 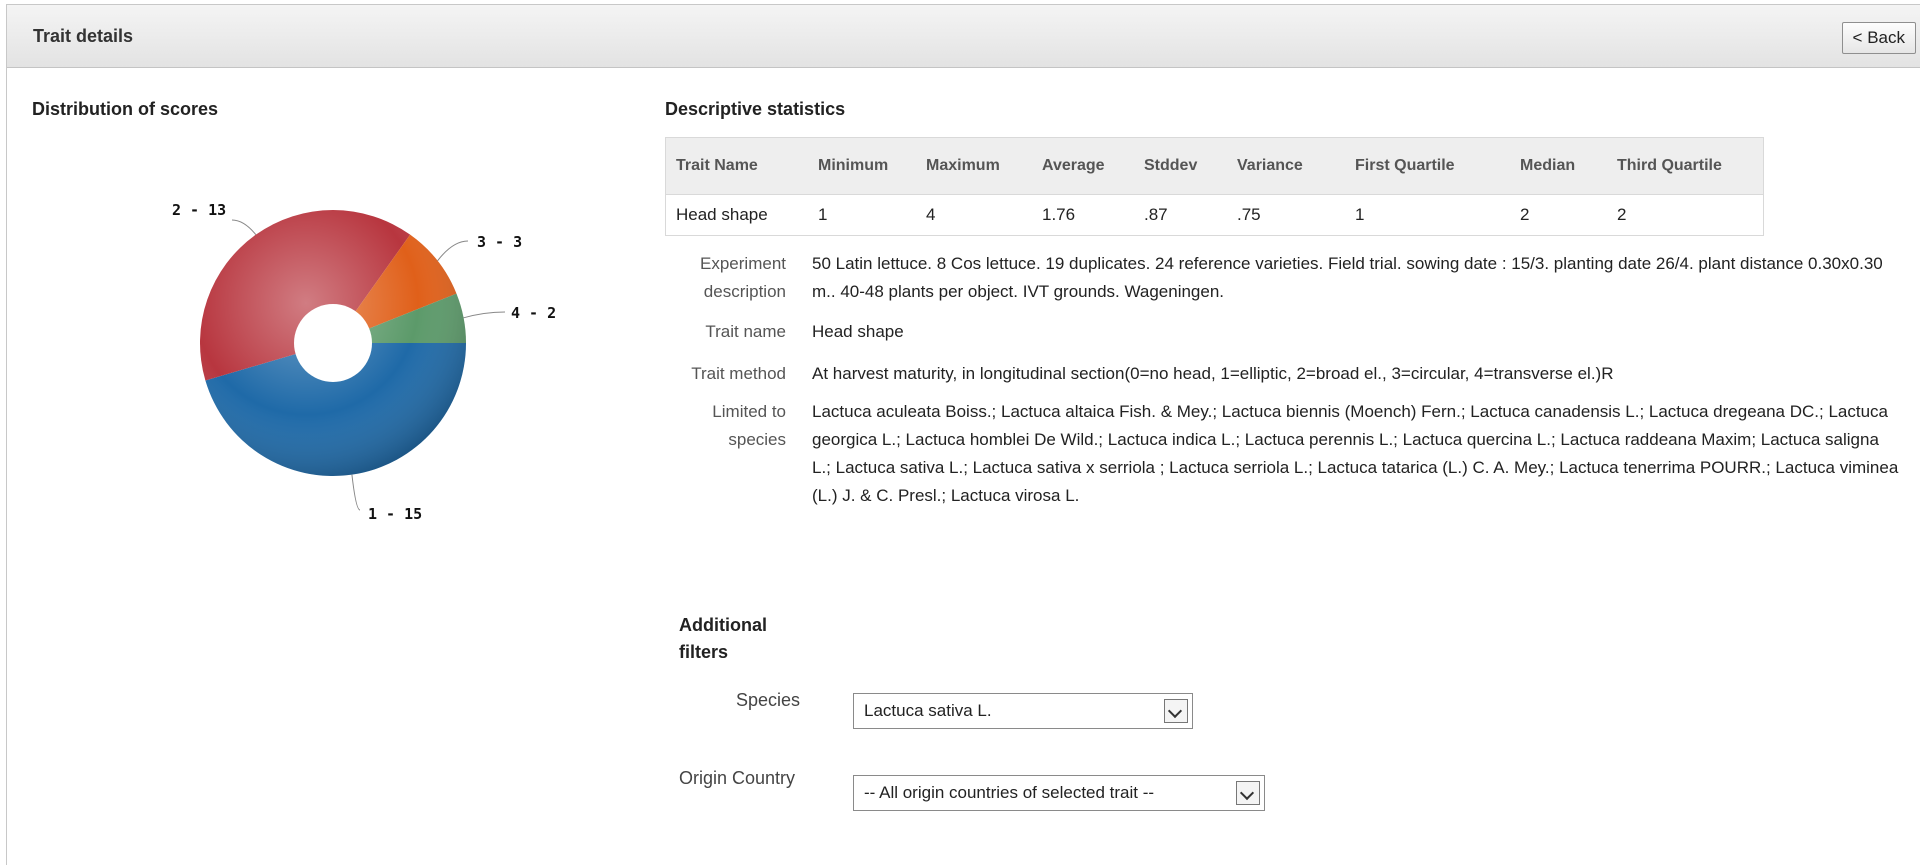 I want to click on species-select-value: Lactuca sativa L., so click(x=928, y=710).